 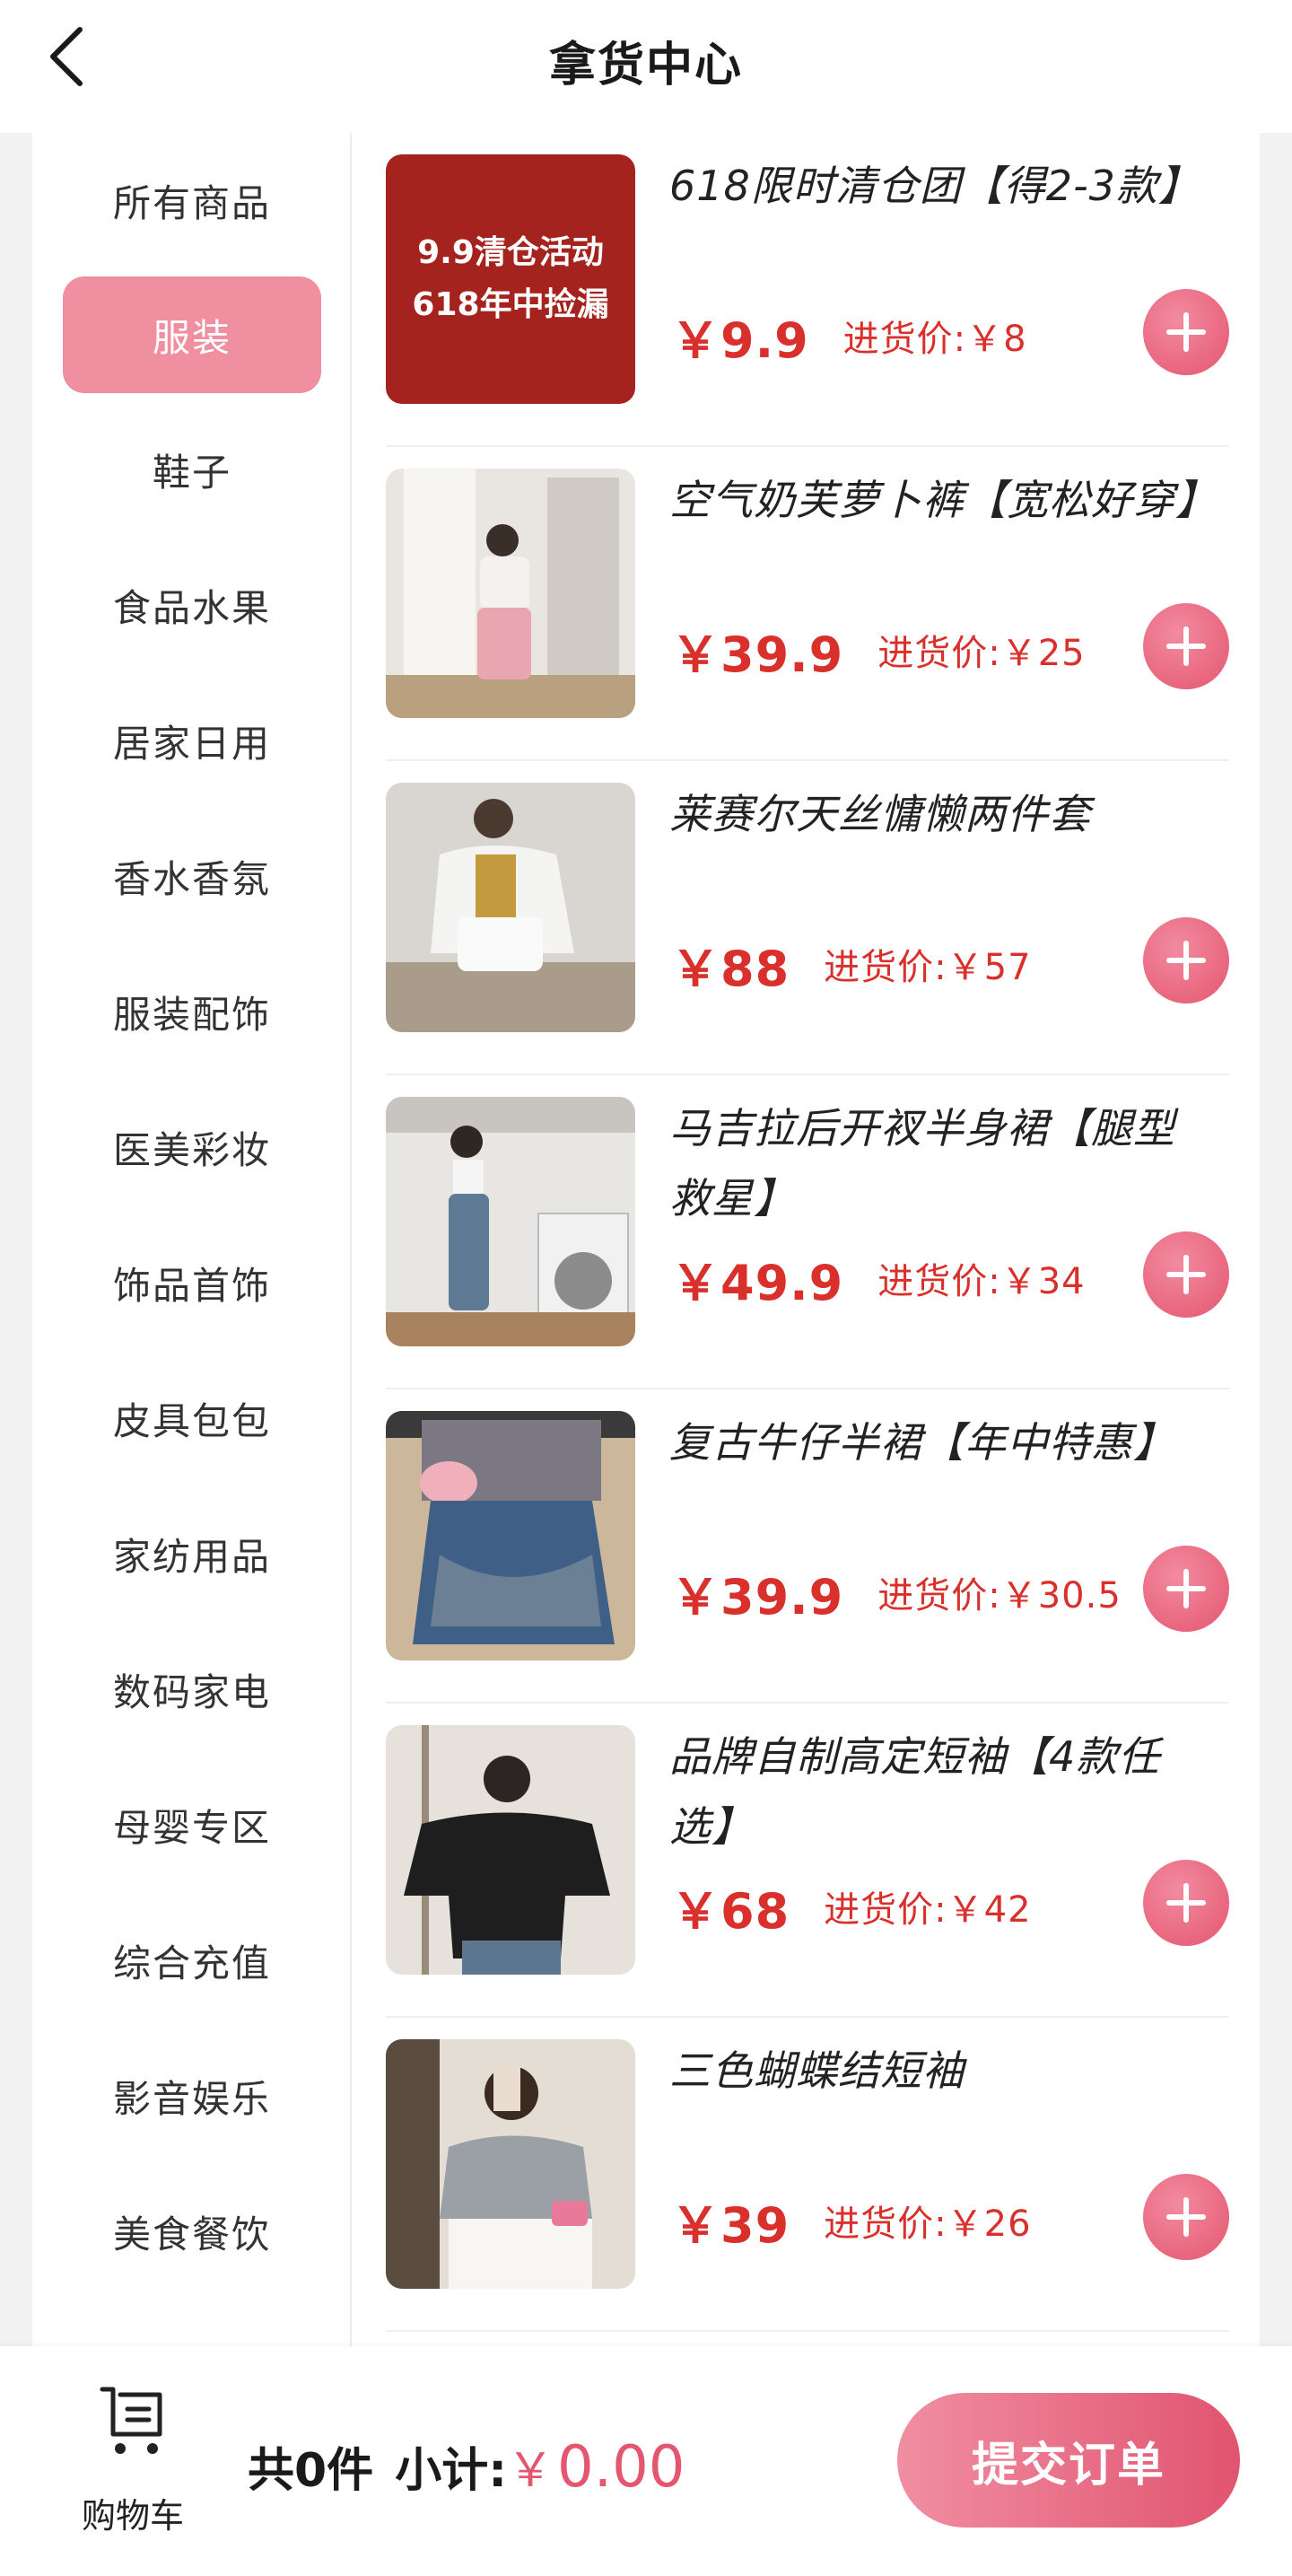 What do you see at coordinates (191, 1285) in the screenshot?
I see `sidebar-item-label: 饰品首饰` at bounding box center [191, 1285].